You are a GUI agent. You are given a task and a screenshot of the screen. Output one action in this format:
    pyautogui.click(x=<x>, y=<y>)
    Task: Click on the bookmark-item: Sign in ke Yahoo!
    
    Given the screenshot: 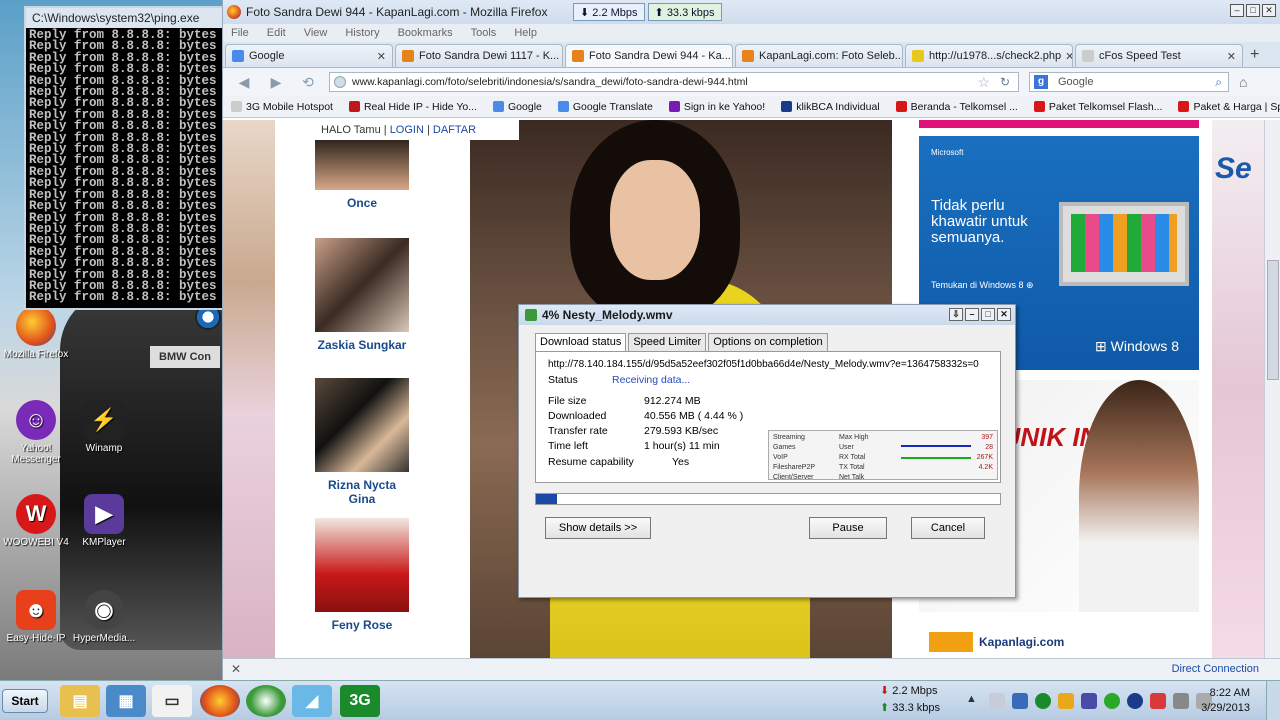 What is the action you would take?
    pyautogui.click(x=716, y=107)
    